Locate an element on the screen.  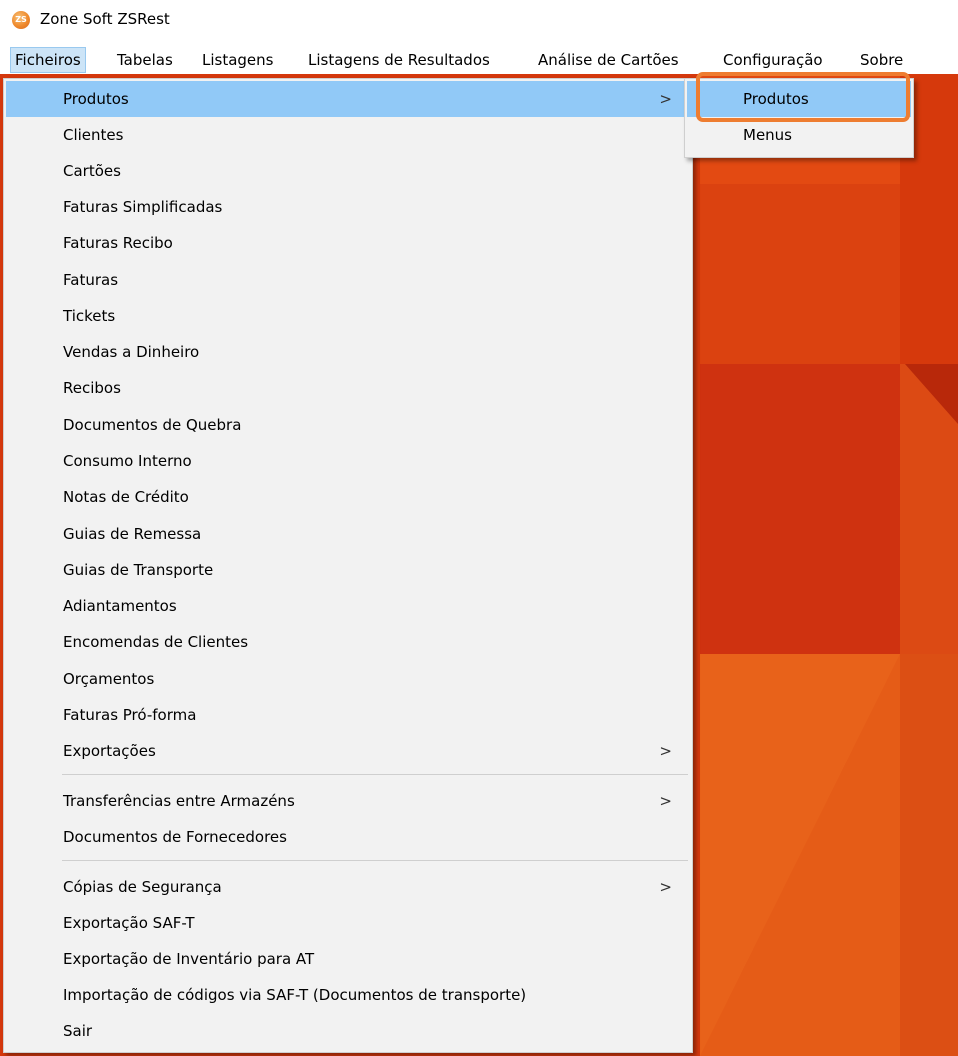
menu-item-label: Cópias de Segurança is located at coordinates (142, 887).